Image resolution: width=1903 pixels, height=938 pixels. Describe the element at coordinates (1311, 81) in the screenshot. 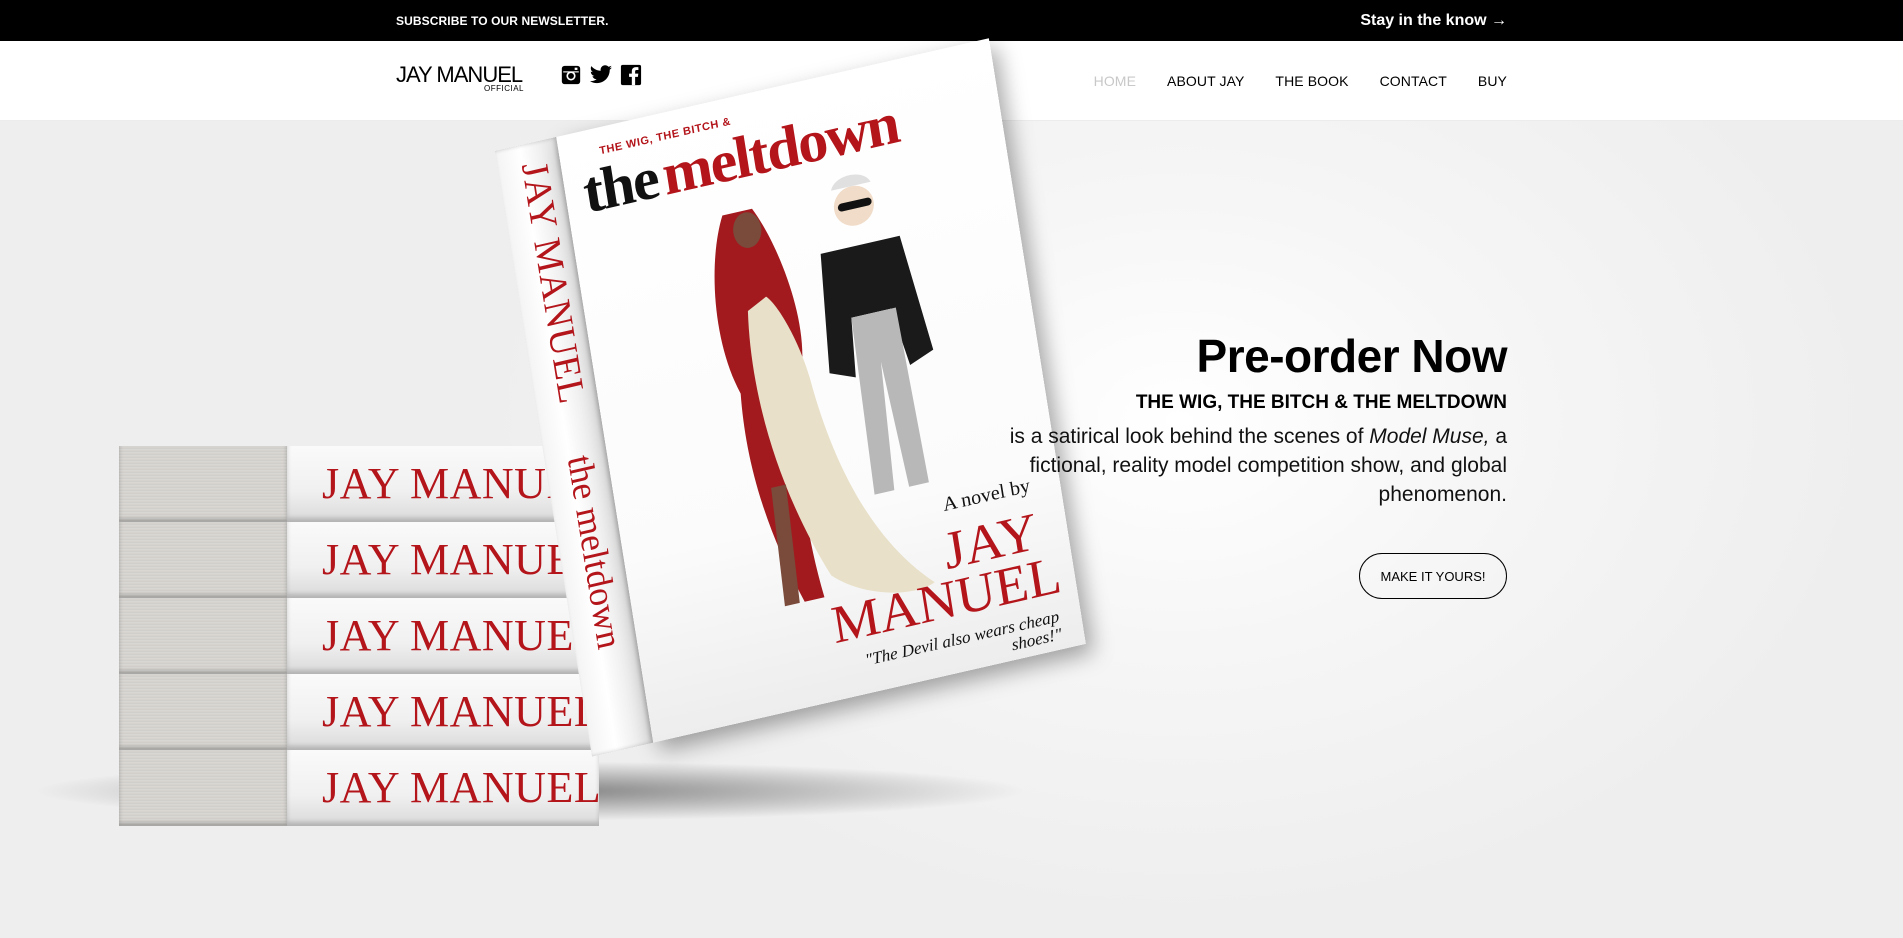

I see `nav-the-book: THE BOOK` at that location.